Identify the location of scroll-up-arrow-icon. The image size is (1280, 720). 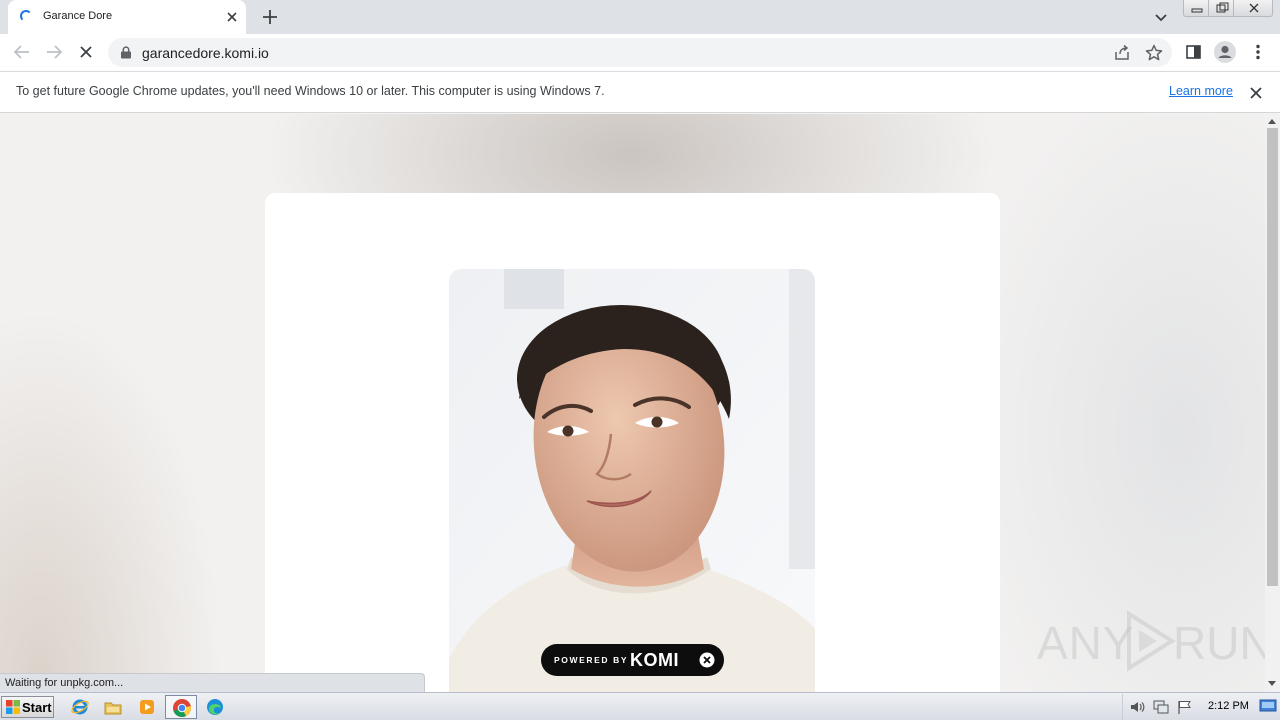
(1272, 121).